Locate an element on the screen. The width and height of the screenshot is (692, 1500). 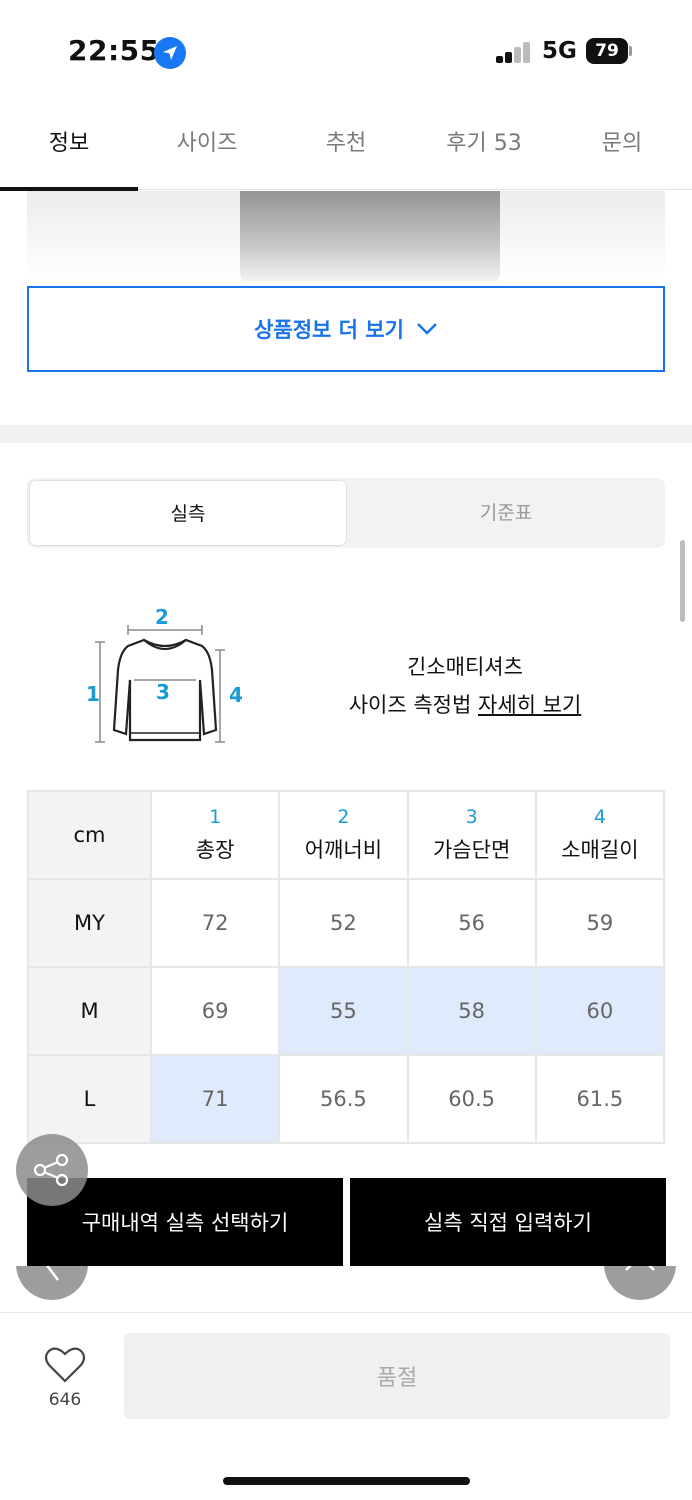
table-cell: 59 is located at coordinates (600, 923).